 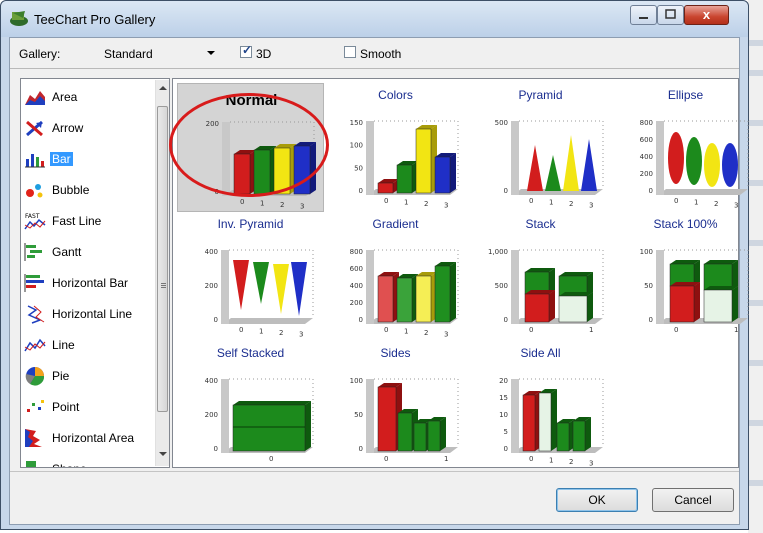 I want to click on chart-thumbnail: 1,000 500 0 0 1, so click(x=546, y=291).